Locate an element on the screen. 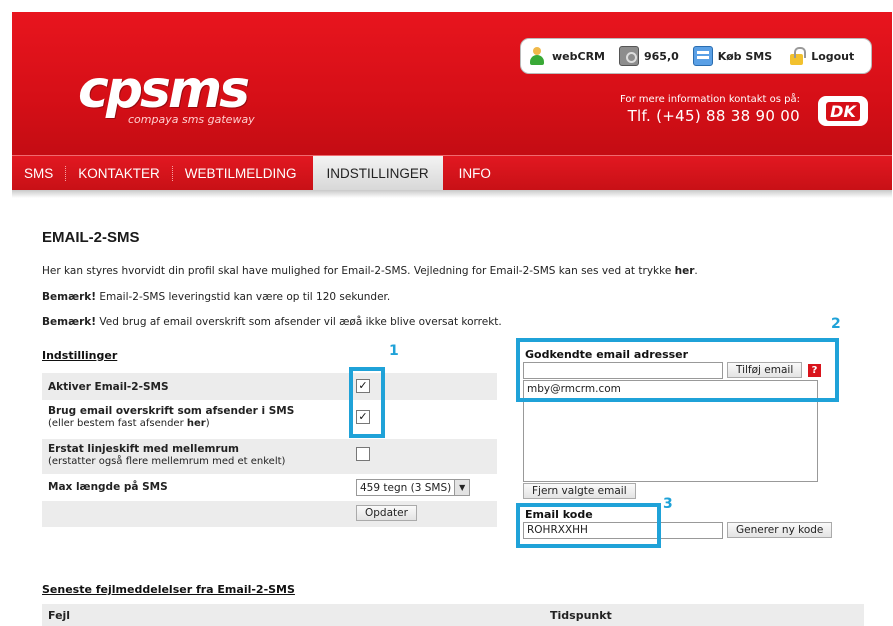  logo-tagline: compaya sms gateway is located at coordinates (191, 119).